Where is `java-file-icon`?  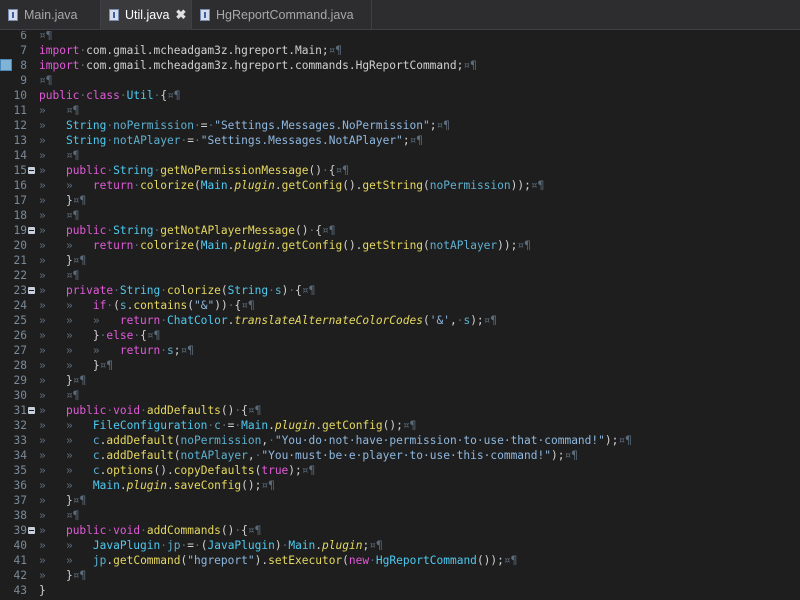 java-file-icon is located at coordinates (13, 14).